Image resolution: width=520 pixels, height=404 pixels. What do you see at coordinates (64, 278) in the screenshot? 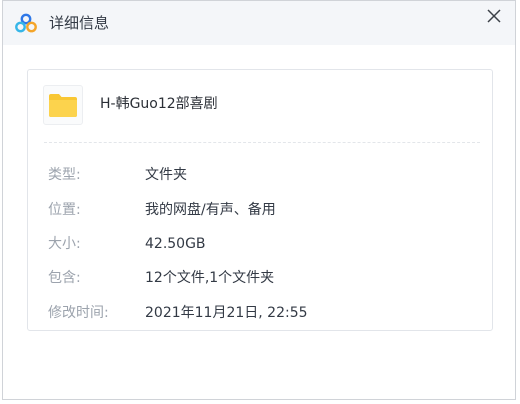
I see `detail-label: 包含:` at bounding box center [64, 278].